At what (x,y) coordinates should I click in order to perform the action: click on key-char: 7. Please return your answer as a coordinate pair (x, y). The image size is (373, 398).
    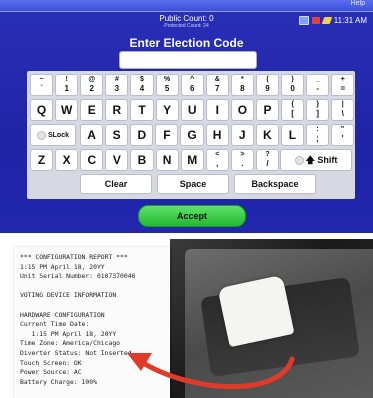
    Looking at the image, I should click on (217, 88).